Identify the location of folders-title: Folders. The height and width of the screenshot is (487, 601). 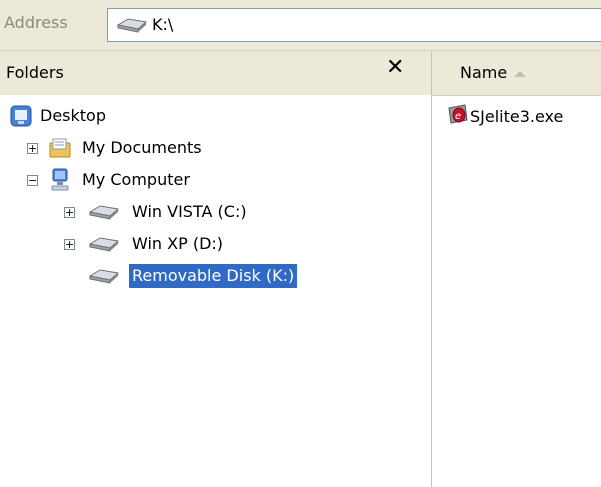
(35, 72).